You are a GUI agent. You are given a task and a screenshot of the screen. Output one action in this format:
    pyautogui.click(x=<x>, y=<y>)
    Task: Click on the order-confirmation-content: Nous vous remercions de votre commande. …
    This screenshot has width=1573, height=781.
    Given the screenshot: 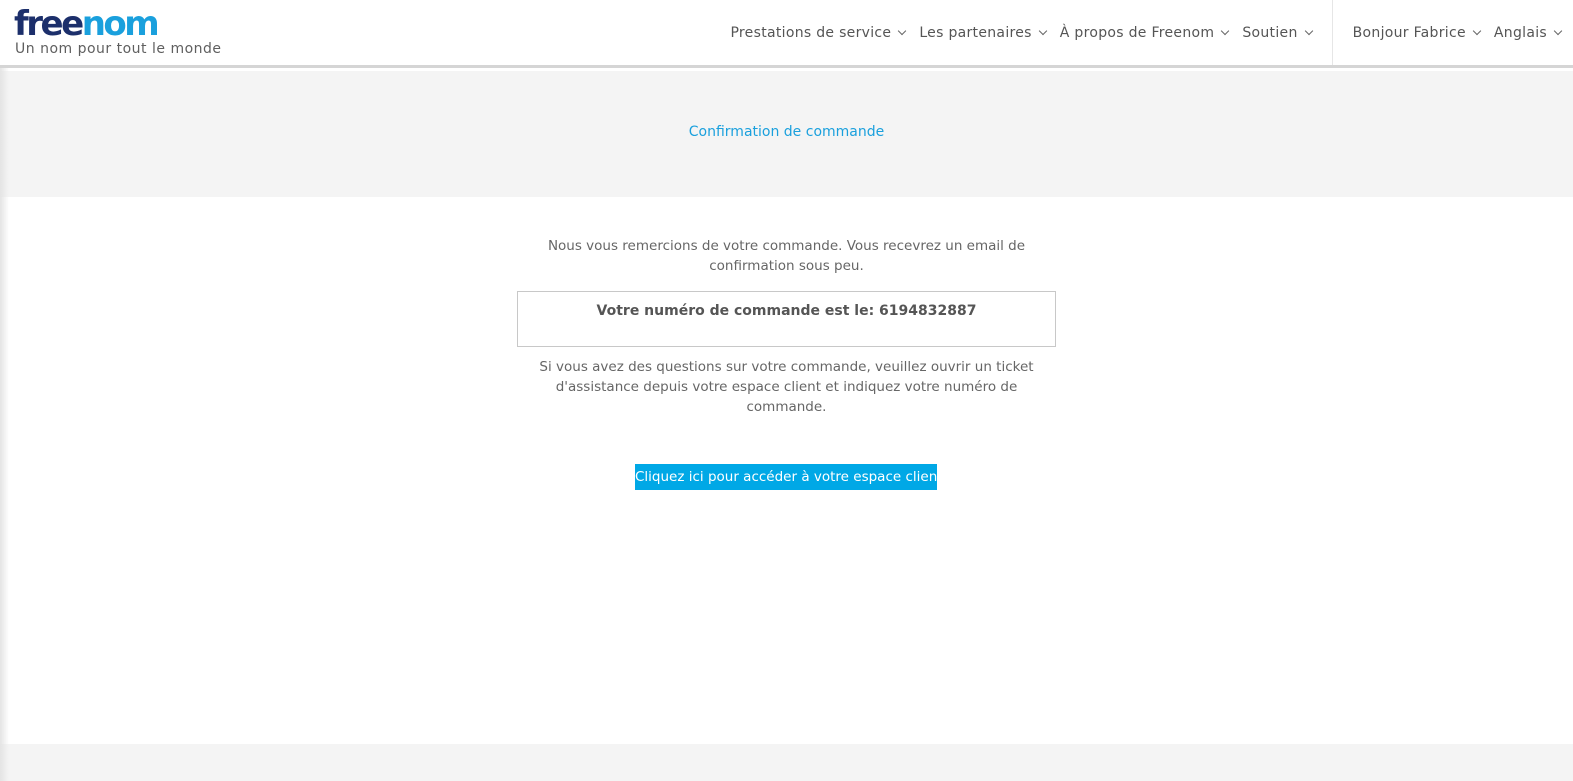 What is the action you would take?
    pyautogui.click(x=786, y=326)
    